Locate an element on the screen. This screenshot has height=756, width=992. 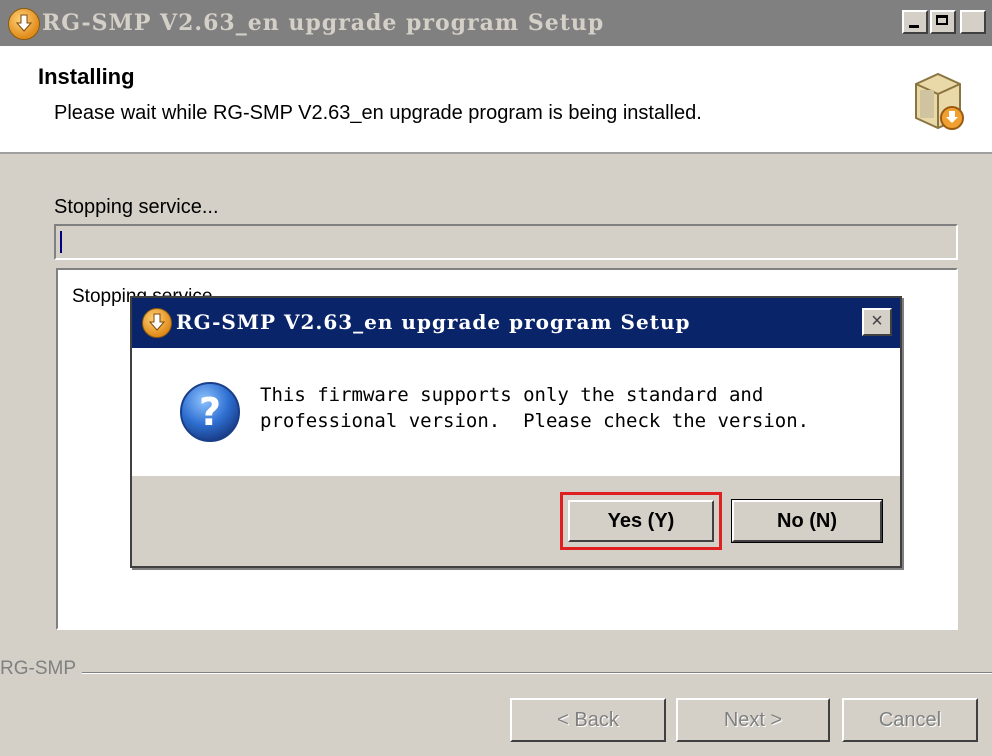
window-title: RG-SMP V2.63_en upgrade program Setup is located at coordinates (323, 23).